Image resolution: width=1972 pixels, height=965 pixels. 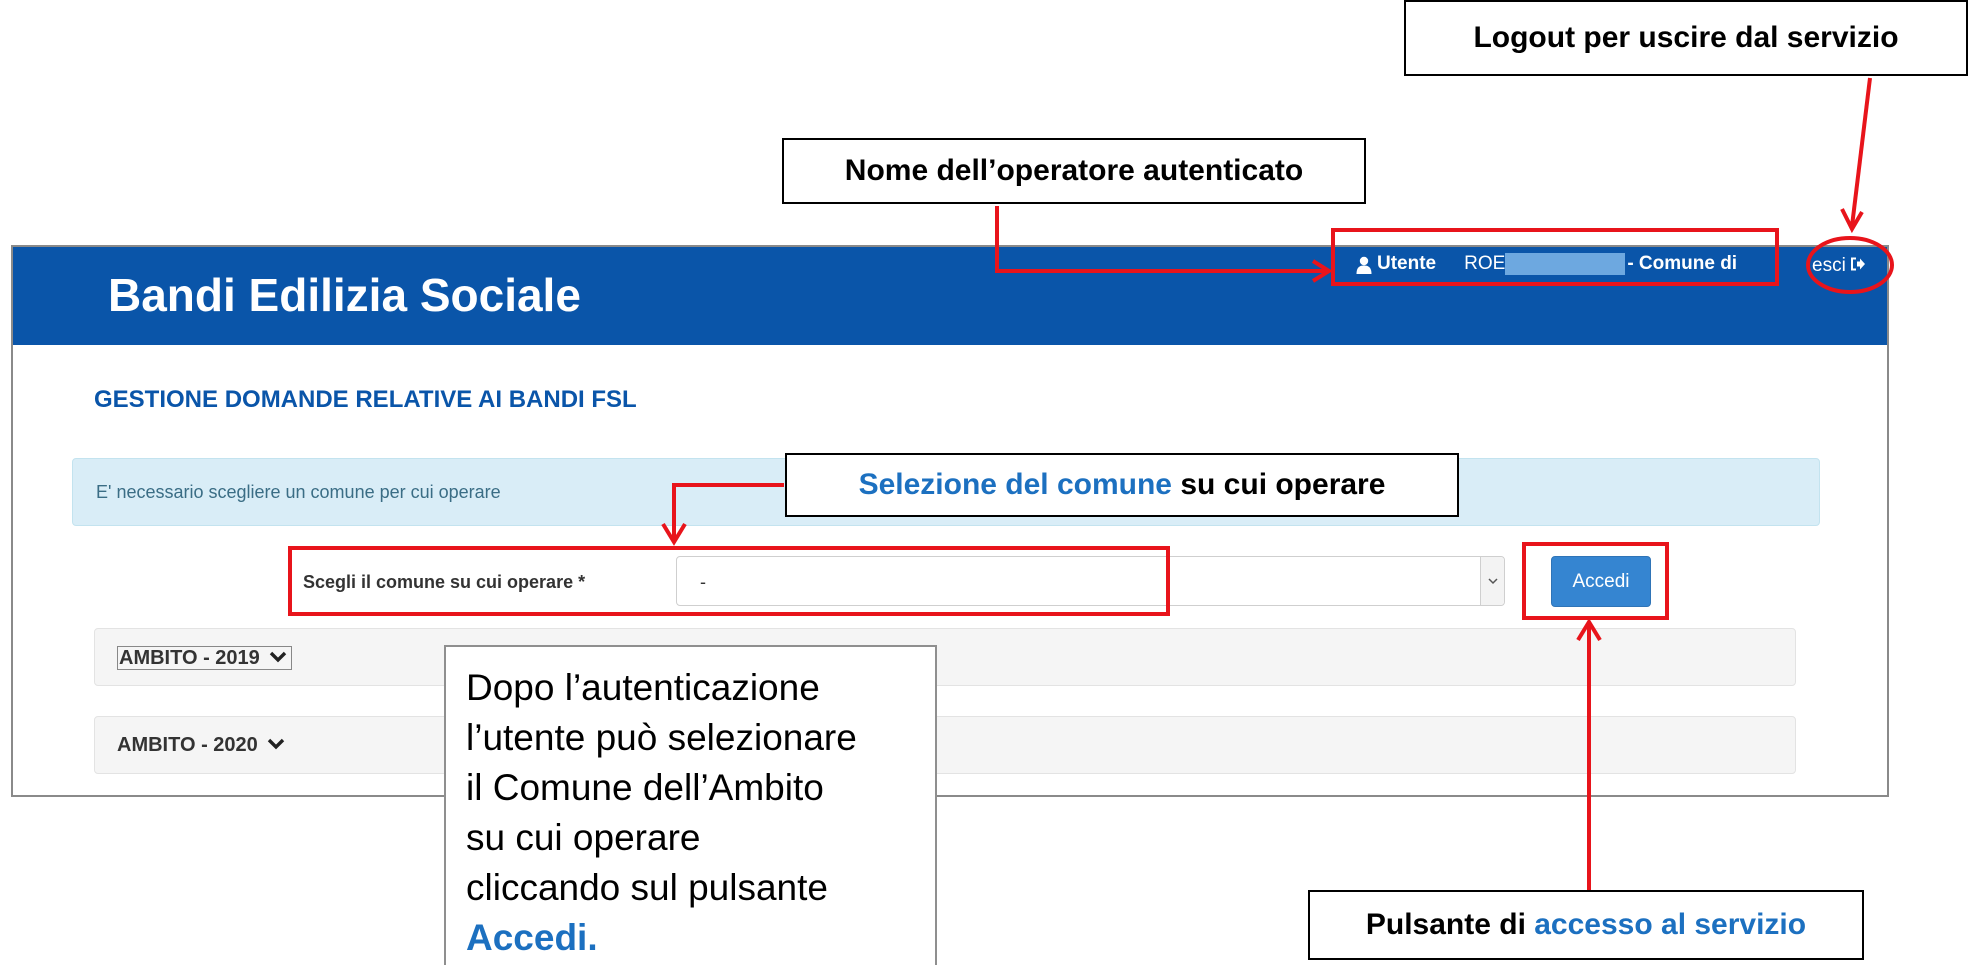 What do you see at coordinates (647, 887) in the screenshot?
I see `description-line: cliccando sul pulsante` at bounding box center [647, 887].